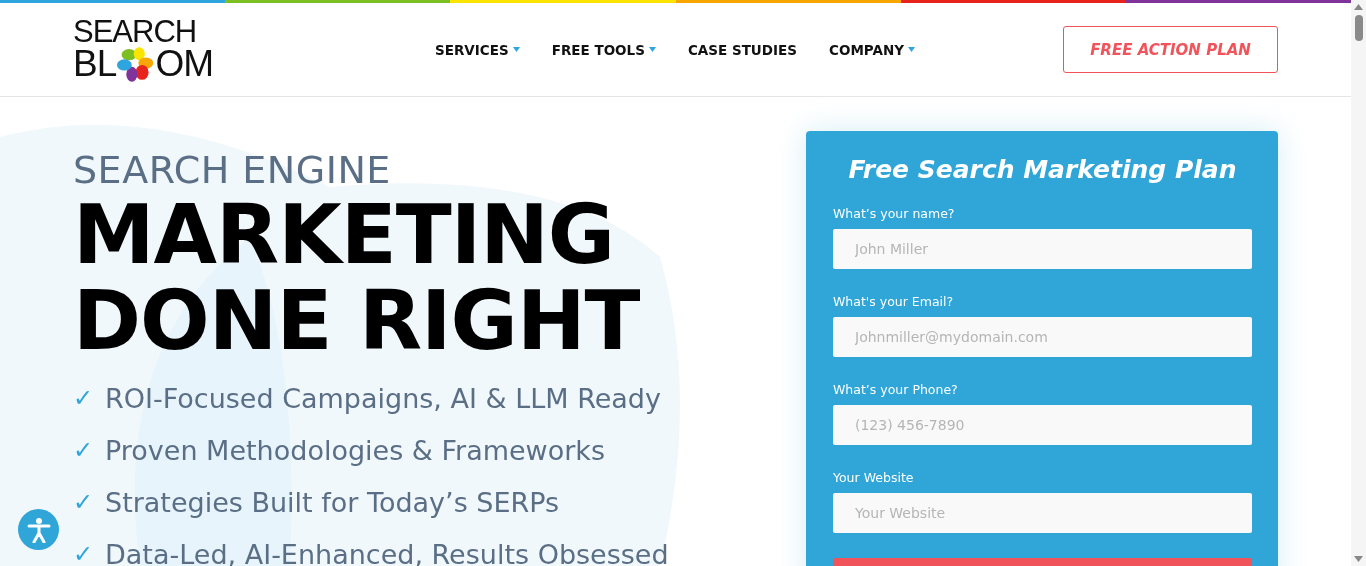  What do you see at coordinates (1042, 169) in the screenshot?
I see `form-title: Free Search Marketing Plan` at bounding box center [1042, 169].